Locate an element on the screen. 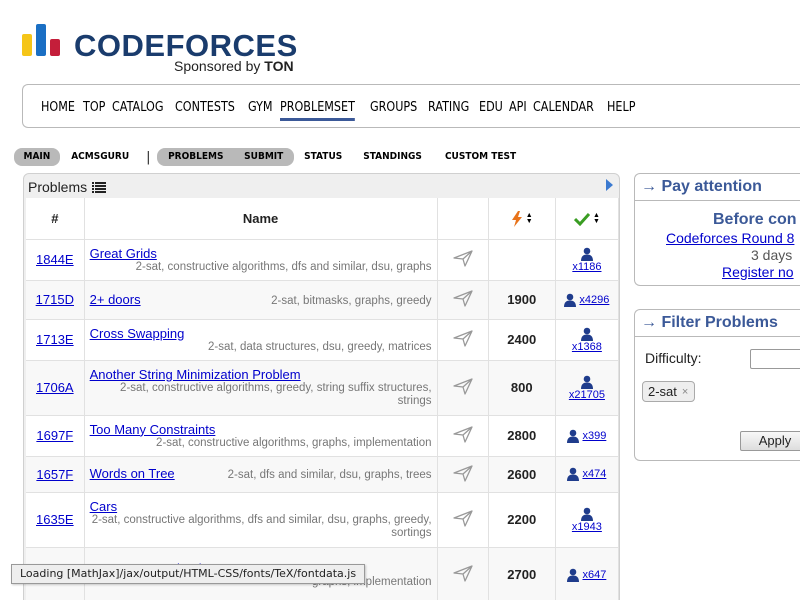 The width and height of the screenshot is (800, 600). menu-item-edu: EDU is located at coordinates (491, 110).